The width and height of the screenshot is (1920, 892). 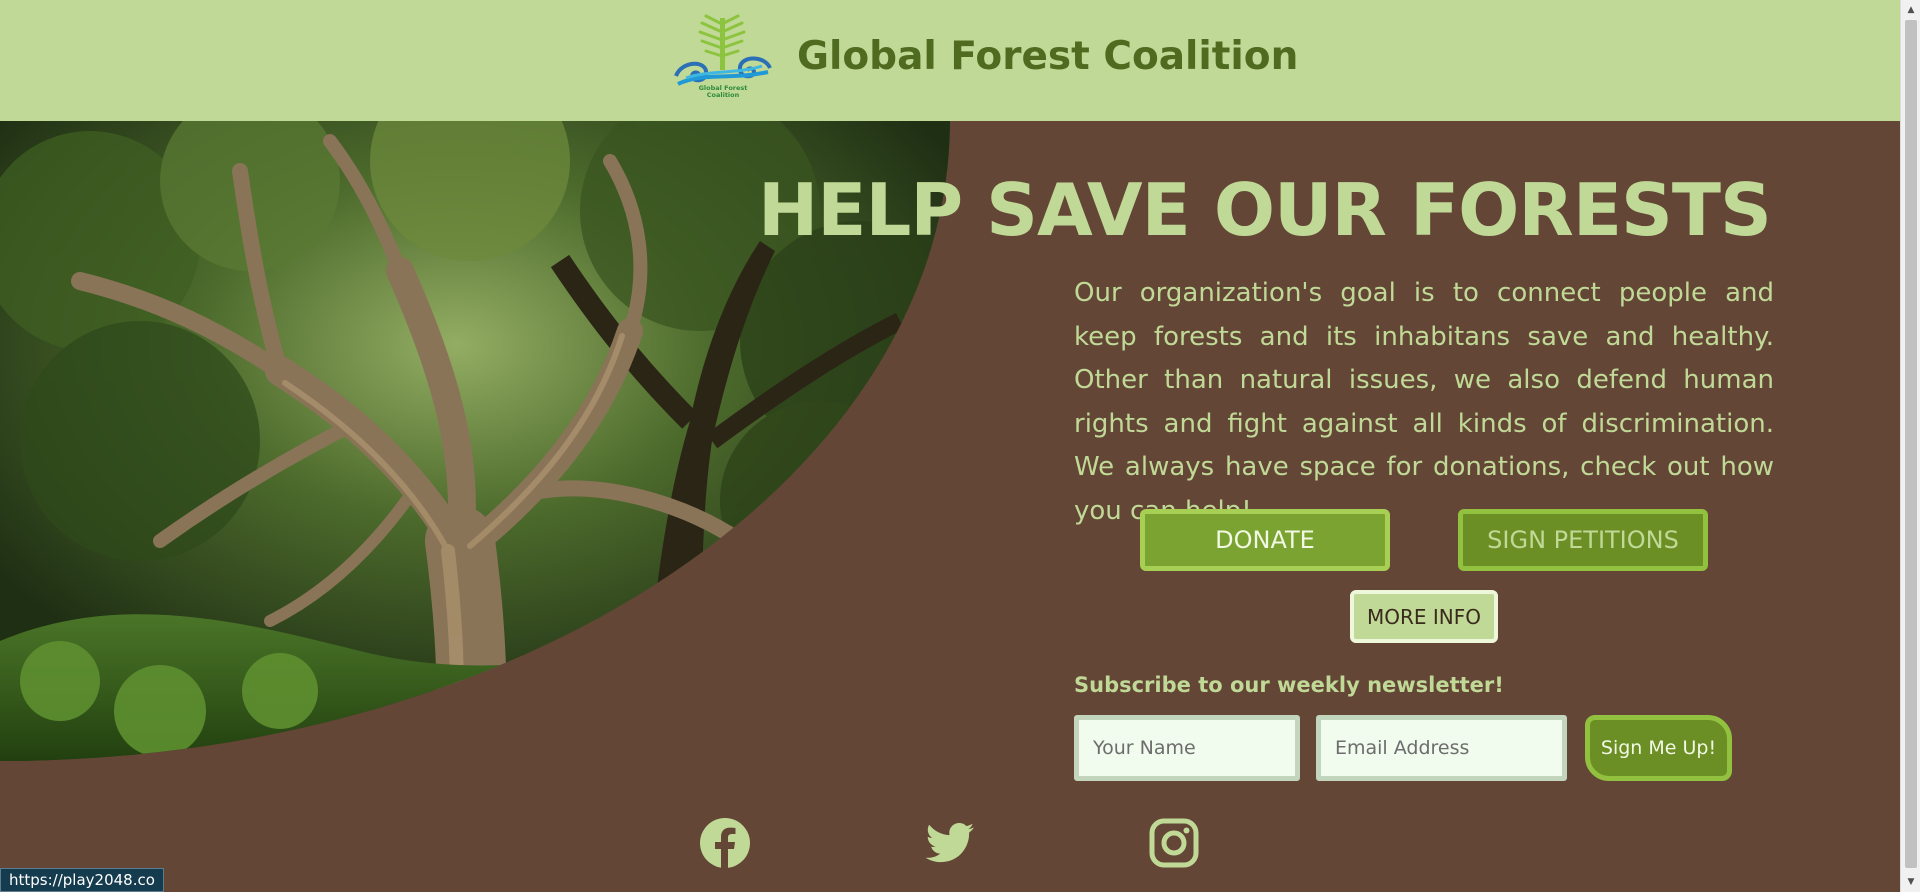 What do you see at coordinates (1048, 56) in the screenshot?
I see `site-title: Global Forest Coalition` at bounding box center [1048, 56].